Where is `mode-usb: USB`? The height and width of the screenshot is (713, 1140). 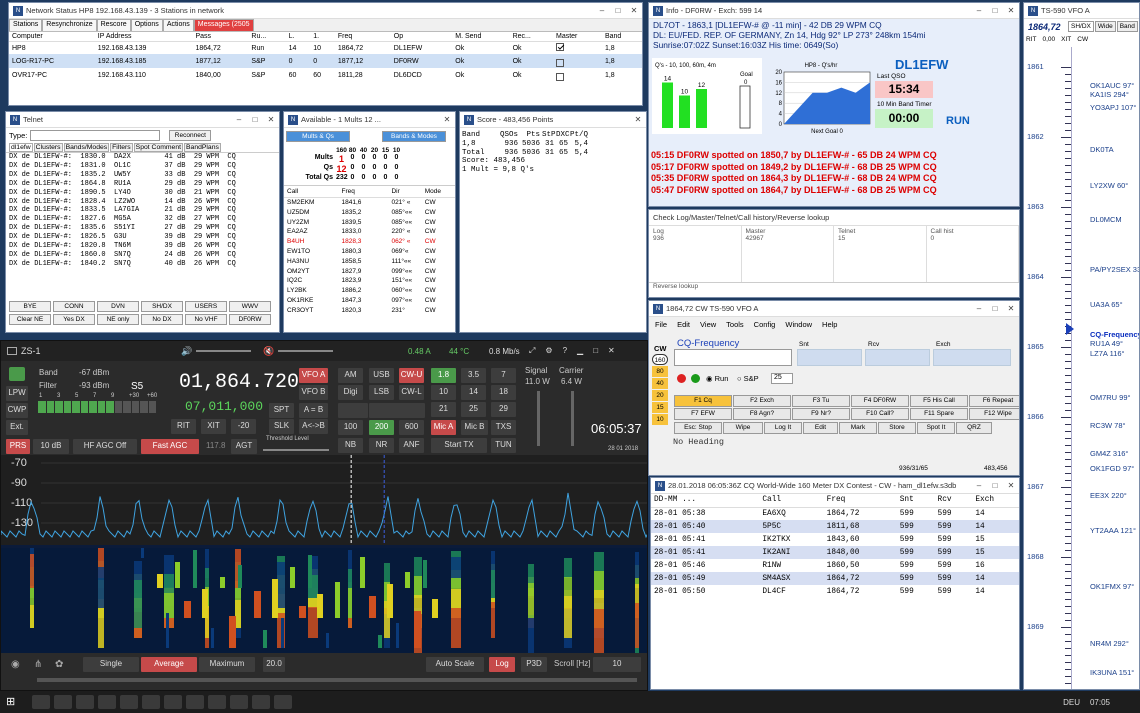
mode-usb: USB is located at coordinates (381, 375).